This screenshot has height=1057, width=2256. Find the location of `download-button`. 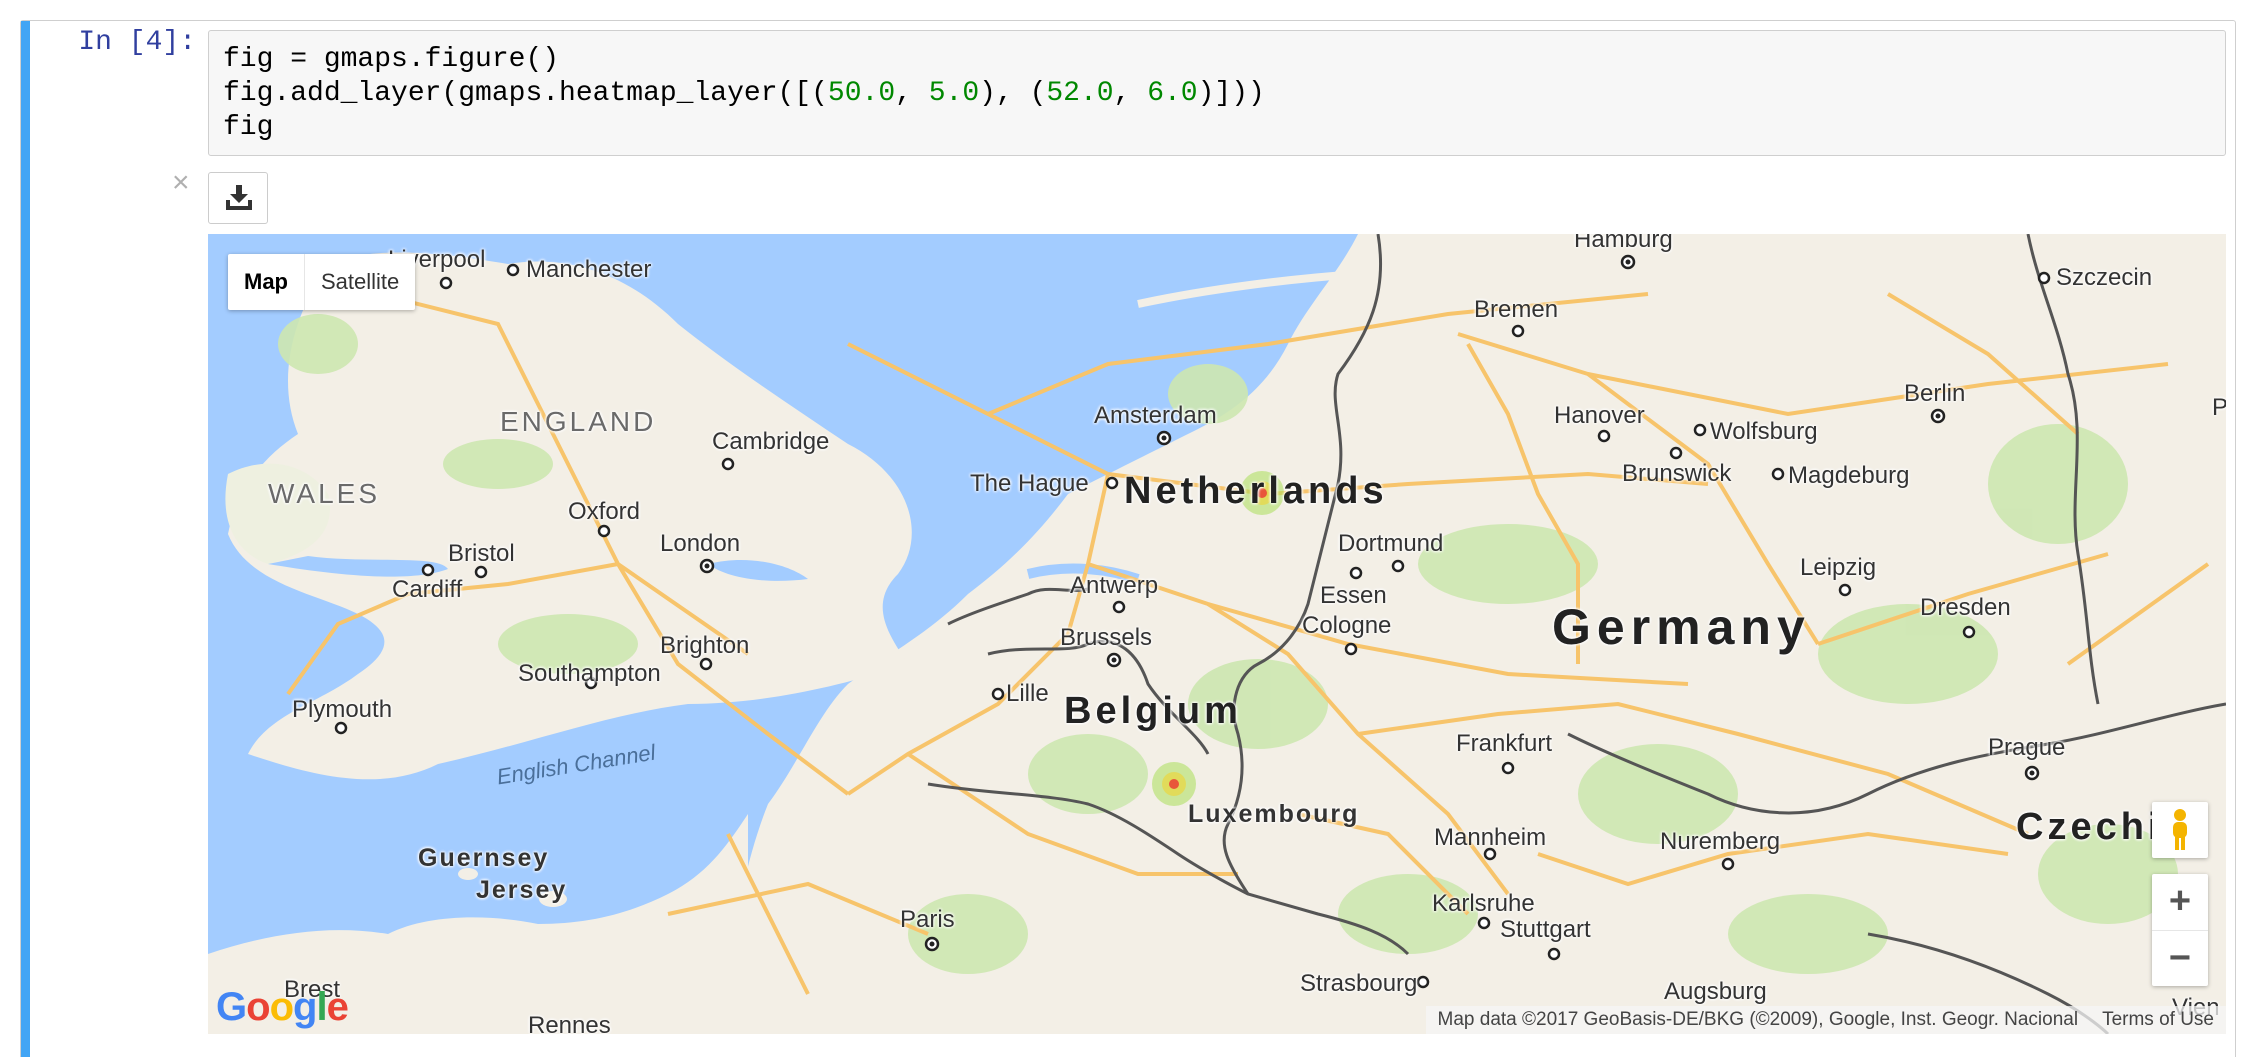

download-button is located at coordinates (238, 198).